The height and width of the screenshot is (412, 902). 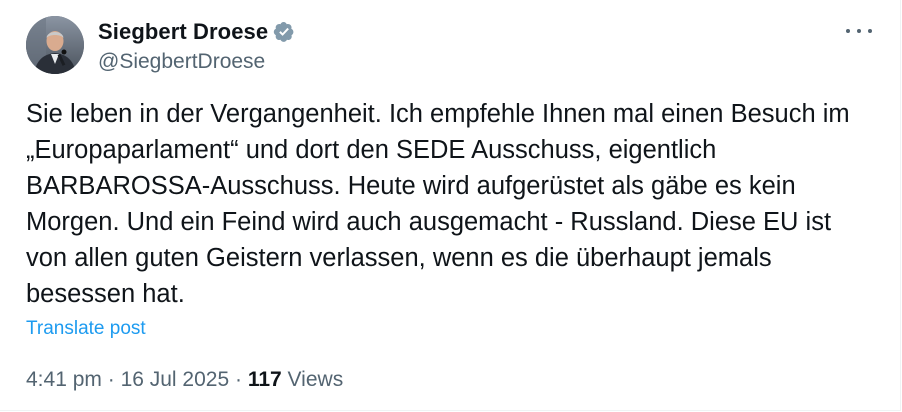 What do you see at coordinates (86, 329) in the screenshot?
I see `translate-post-link: Translate post` at bounding box center [86, 329].